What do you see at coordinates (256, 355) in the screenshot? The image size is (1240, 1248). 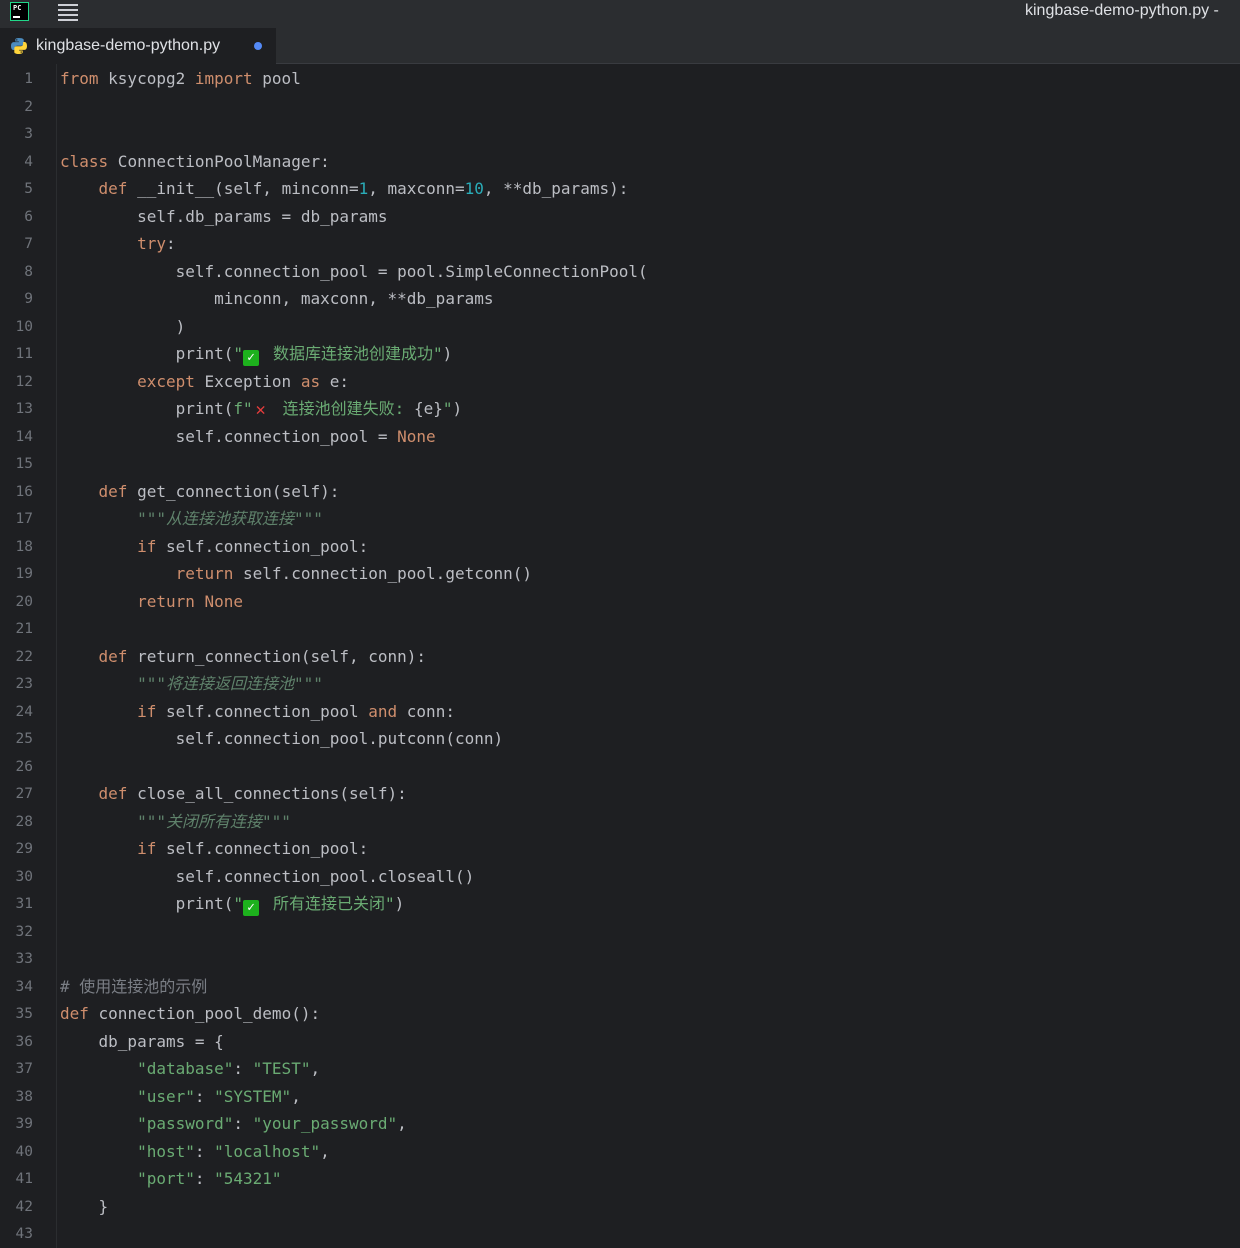 I see `code-text: print(" ✓ 数据库连接池创建成功")` at bounding box center [256, 355].